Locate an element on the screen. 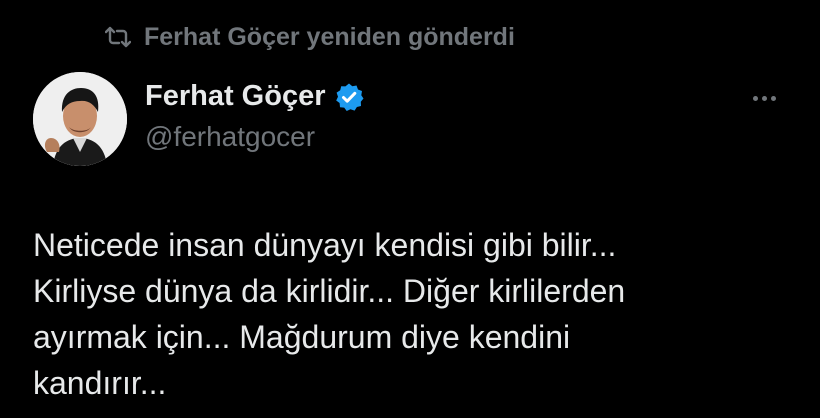 The height and width of the screenshot is (418, 820). more-options-button is located at coordinates (764, 98).